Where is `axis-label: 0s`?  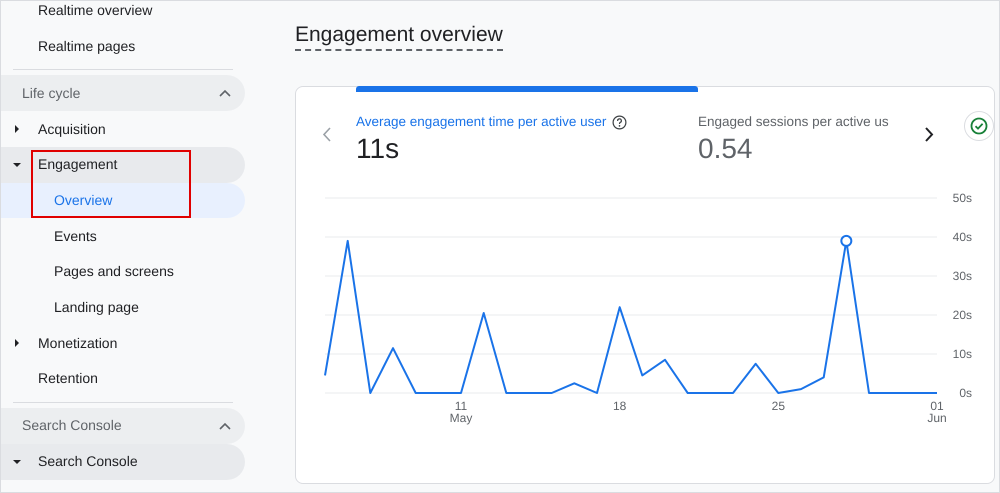
axis-label: 0s is located at coordinates (965, 393).